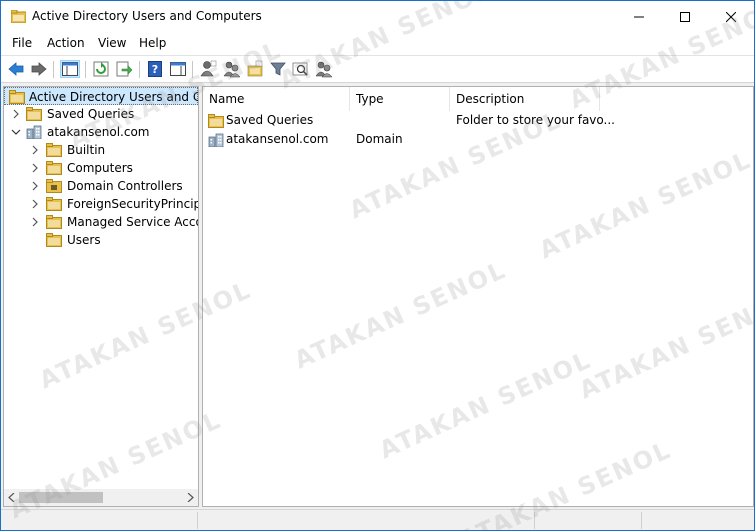 This screenshot has height=531, width=755. Describe the element at coordinates (101, 240) in the screenshot. I see `tree-item-users: Users` at that location.